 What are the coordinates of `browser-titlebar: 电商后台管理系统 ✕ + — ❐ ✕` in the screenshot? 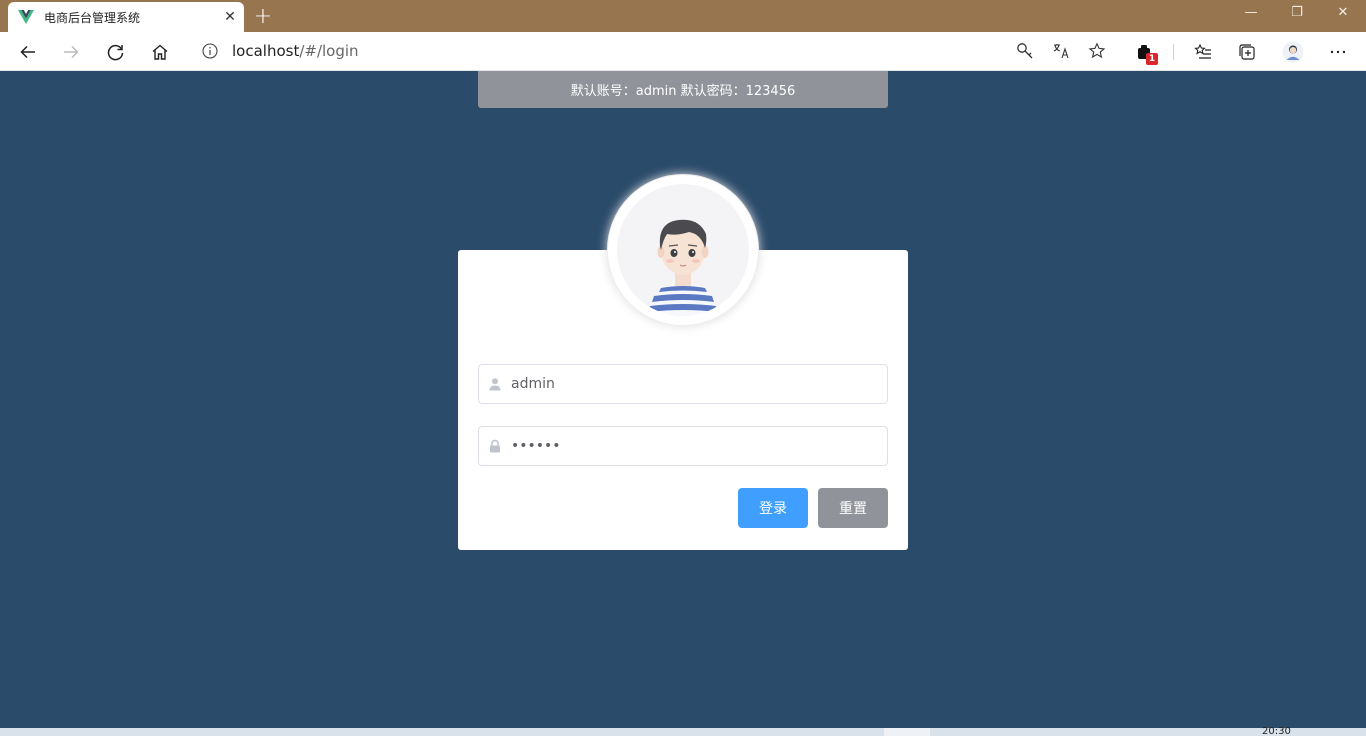 It's located at (683, 16).